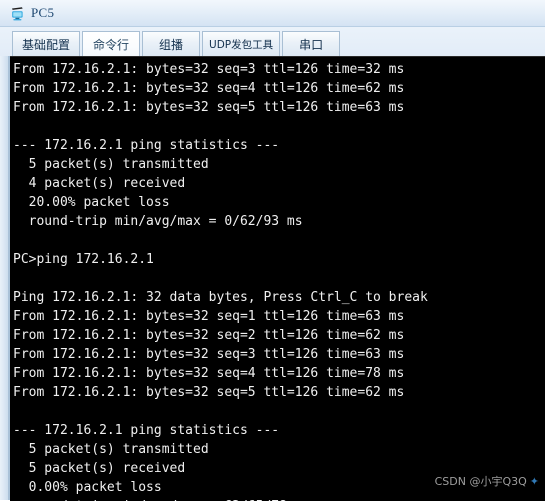  What do you see at coordinates (5, 278) in the screenshot?
I see `window-left-frame` at bounding box center [5, 278].